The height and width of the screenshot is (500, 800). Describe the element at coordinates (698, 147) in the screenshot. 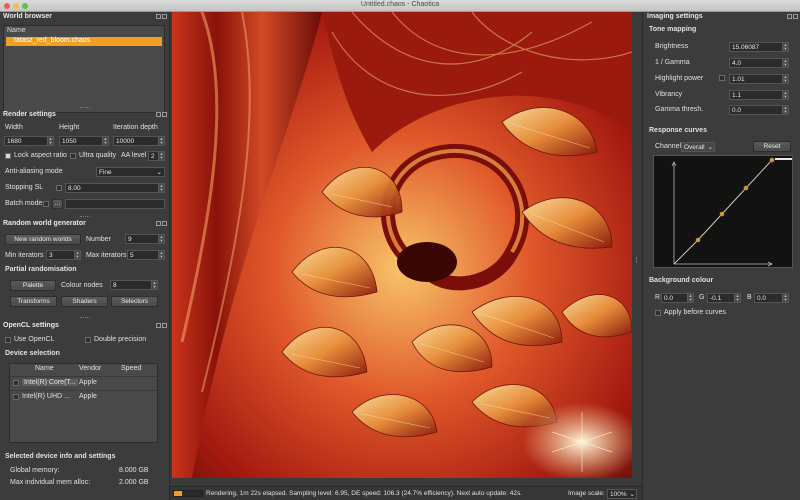

I see `channel-select: Overall ⌄` at that location.